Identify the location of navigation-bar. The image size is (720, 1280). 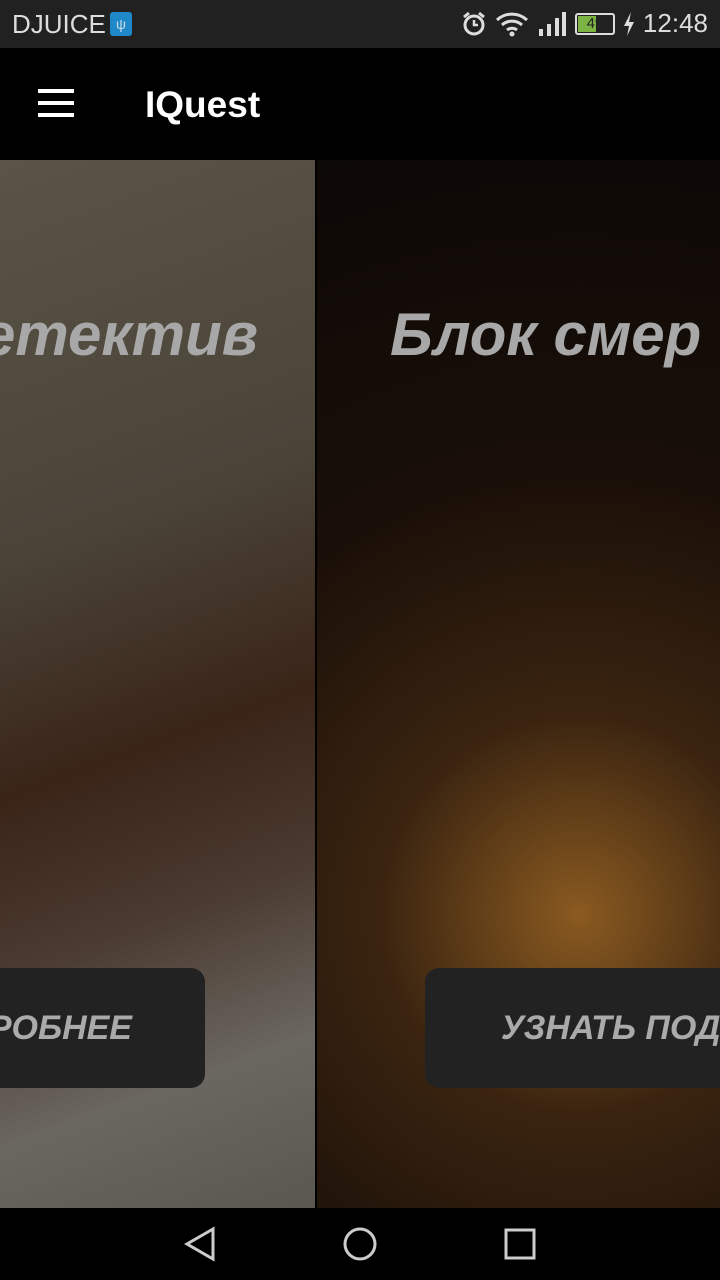
(360, 1244).